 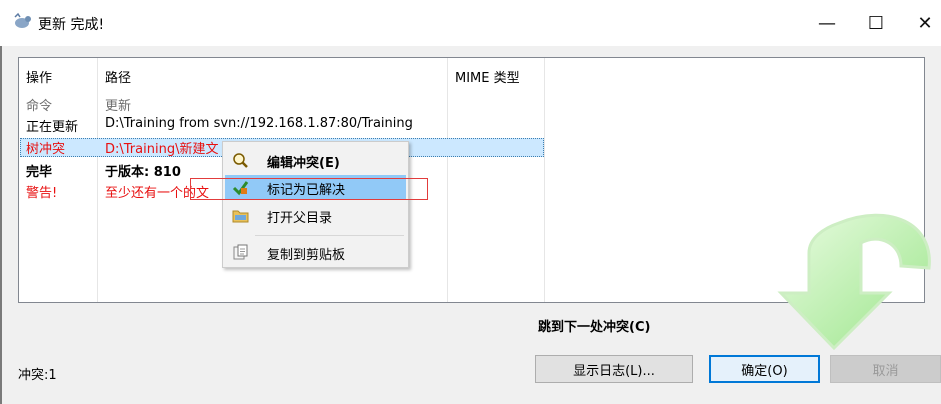 What do you see at coordinates (42, 193) in the screenshot?
I see `row-action: 警告!` at bounding box center [42, 193].